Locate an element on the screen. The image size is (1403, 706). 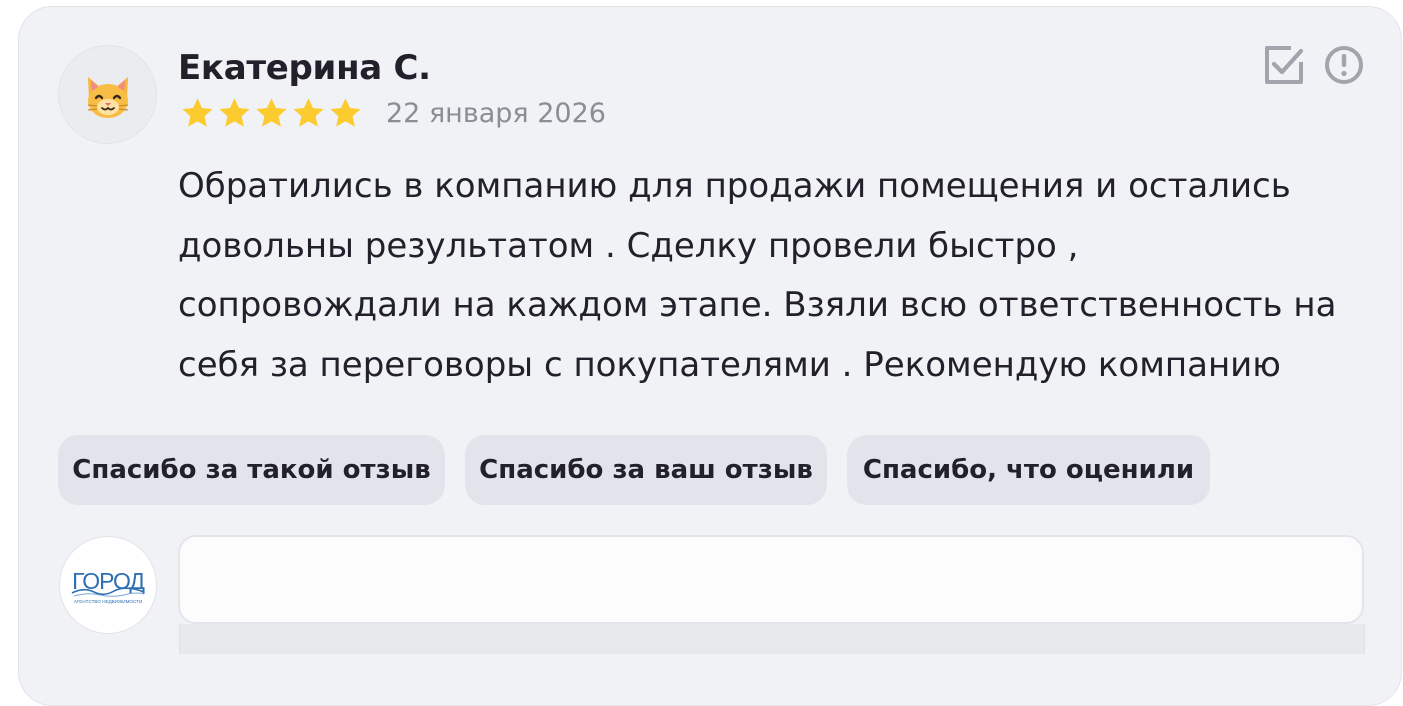
review-date: 22 января 2026 is located at coordinates (496, 113).